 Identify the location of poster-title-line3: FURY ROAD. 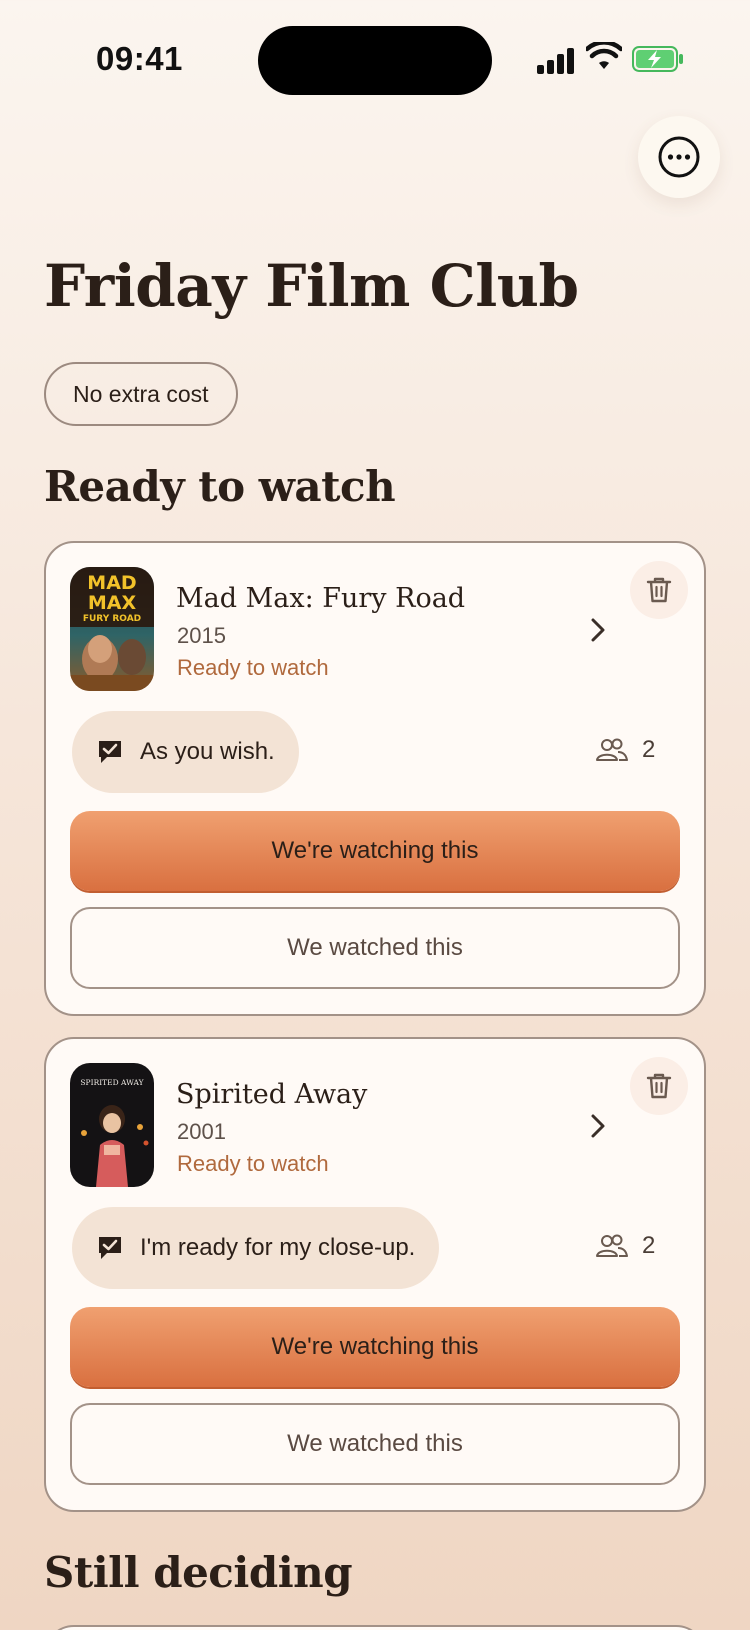
(112, 619).